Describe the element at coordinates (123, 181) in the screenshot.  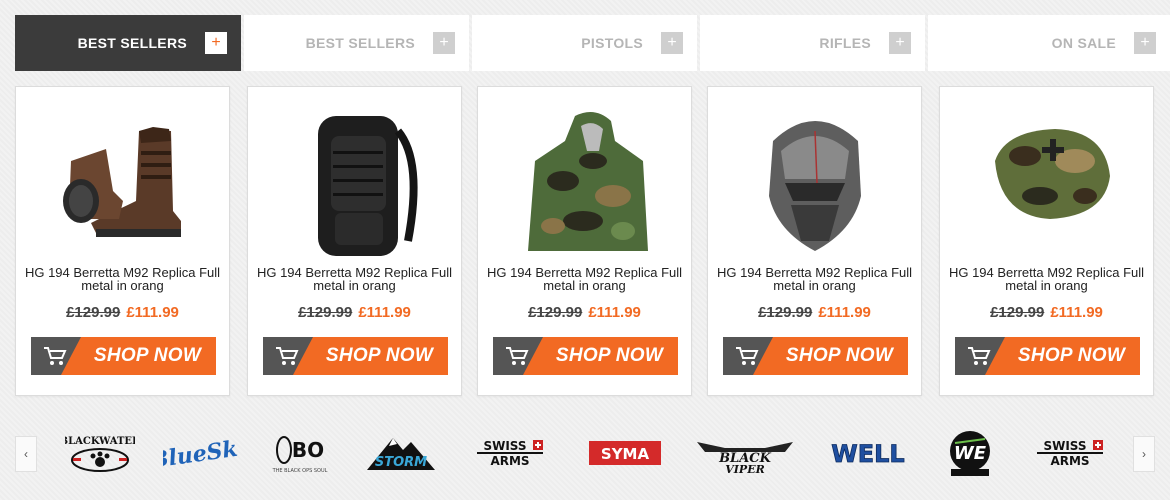
I see `boots-image` at that location.